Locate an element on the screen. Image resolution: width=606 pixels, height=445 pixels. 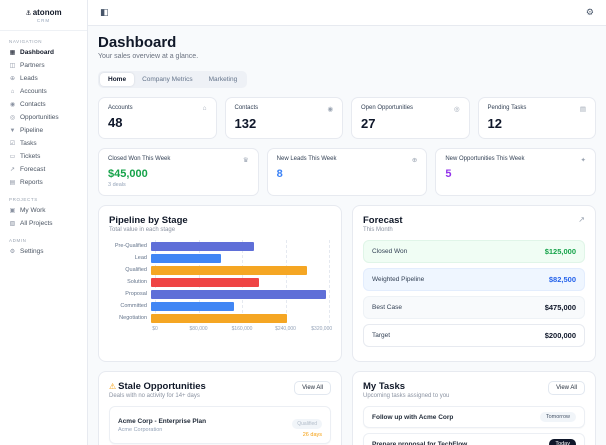
sidebar-item-pipeline: ▼ Pipeline is located at coordinates (43, 130).